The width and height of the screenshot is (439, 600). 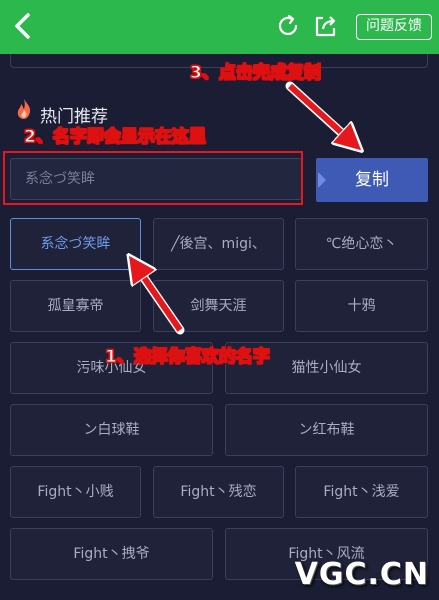 What do you see at coordinates (111, 430) in the screenshot?
I see `name-tile: ン白球鞋` at bounding box center [111, 430].